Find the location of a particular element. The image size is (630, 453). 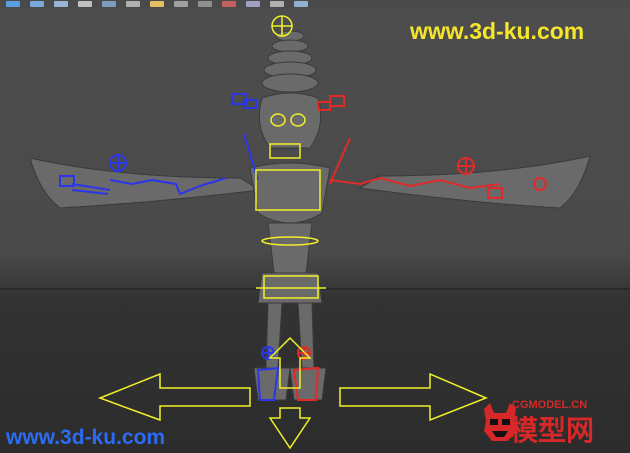

world-move-arrows is located at coordinates (174, 397).